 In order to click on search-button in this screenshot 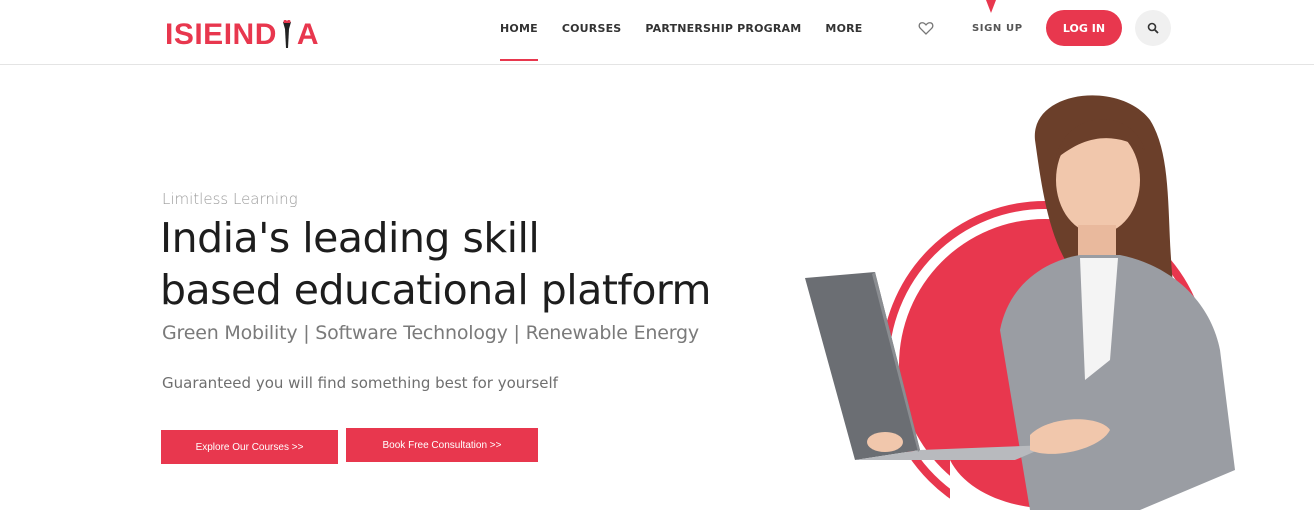, I will do `click(1153, 28)`.